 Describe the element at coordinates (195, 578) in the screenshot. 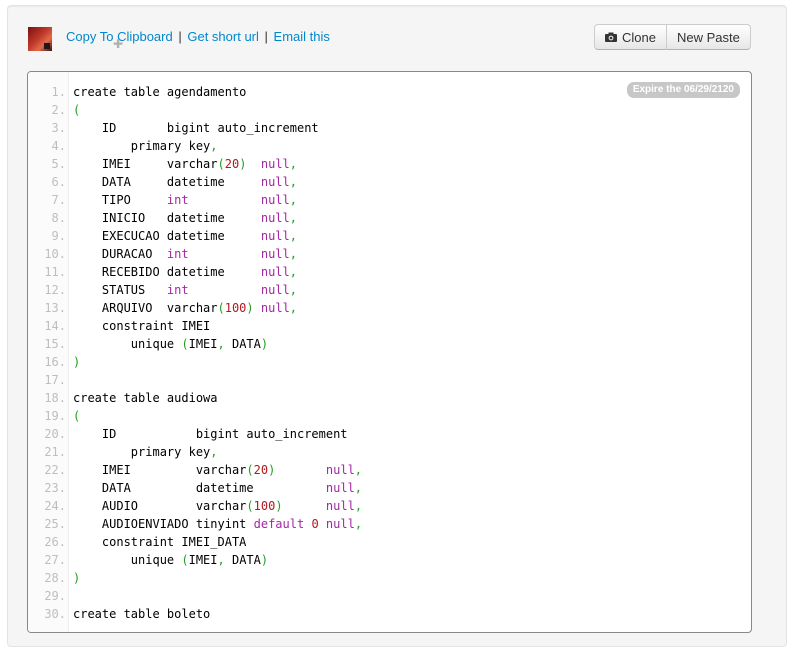

I see `code-line: 28.)` at that location.